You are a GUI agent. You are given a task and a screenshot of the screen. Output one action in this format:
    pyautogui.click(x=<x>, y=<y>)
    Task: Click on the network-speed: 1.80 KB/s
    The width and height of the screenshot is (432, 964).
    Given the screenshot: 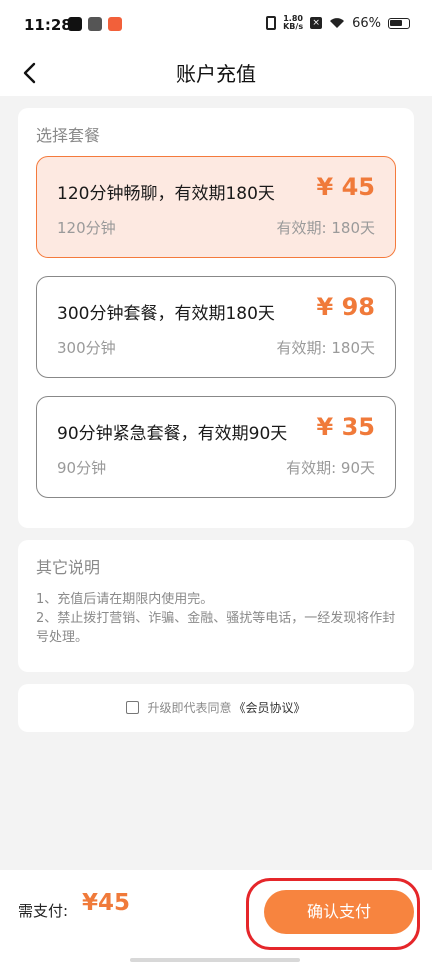 What is the action you would take?
    pyautogui.click(x=293, y=23)
    